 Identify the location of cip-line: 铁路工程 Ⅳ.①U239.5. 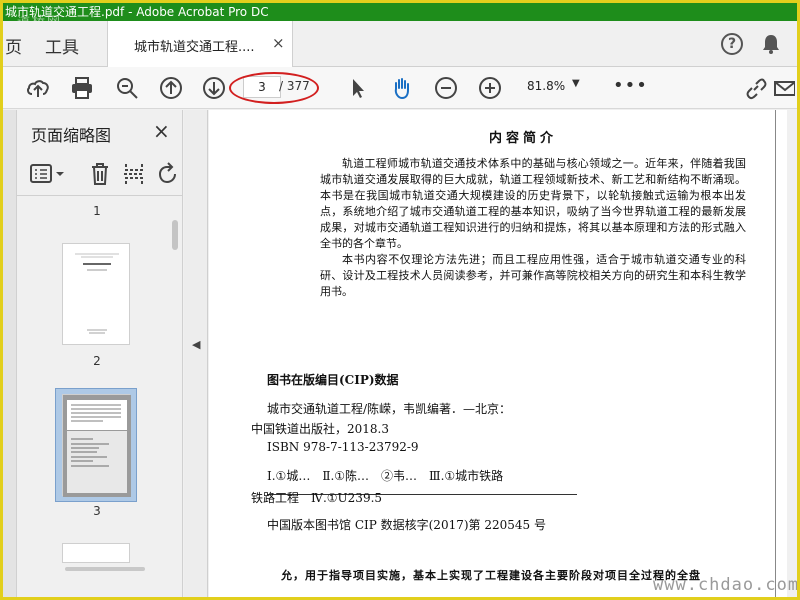
(317, 498).